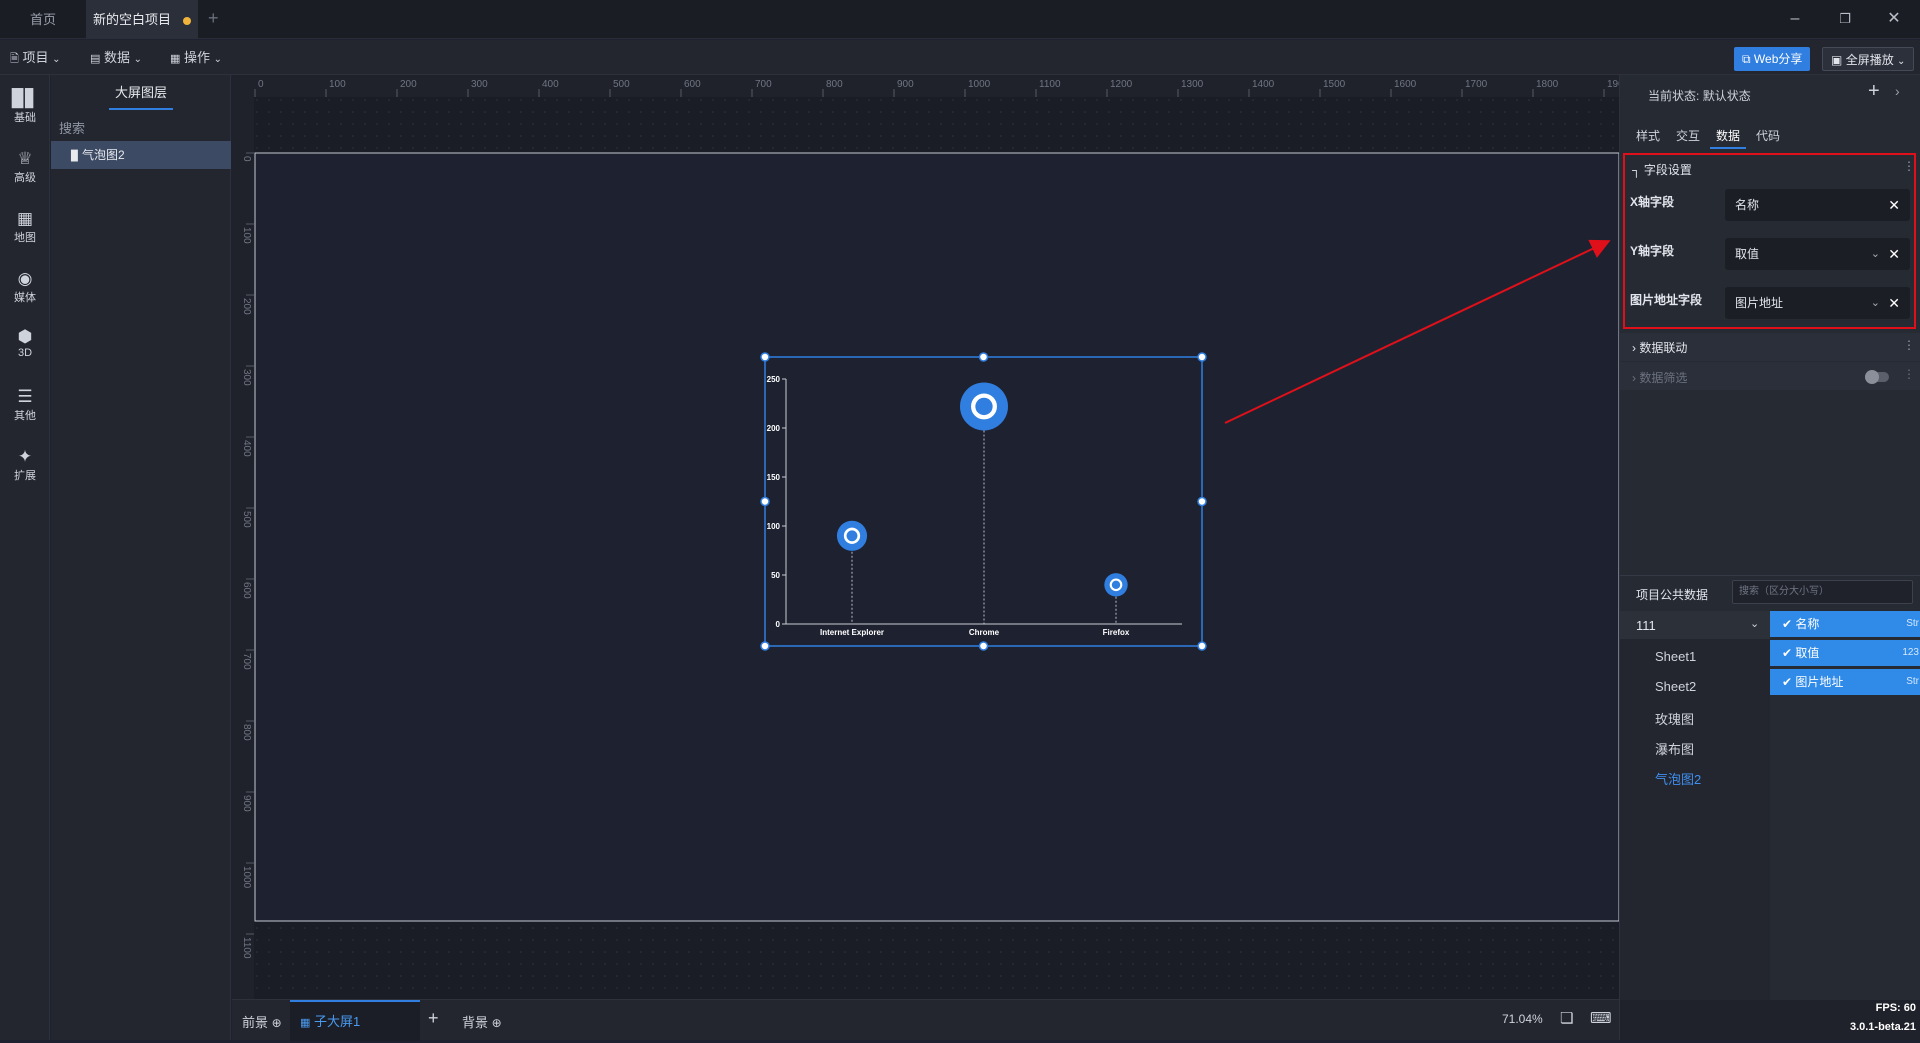 The height and width of the screenshot is (1043, 1920). I want to click on close-window-icon: ✕, so click(1894, 19).